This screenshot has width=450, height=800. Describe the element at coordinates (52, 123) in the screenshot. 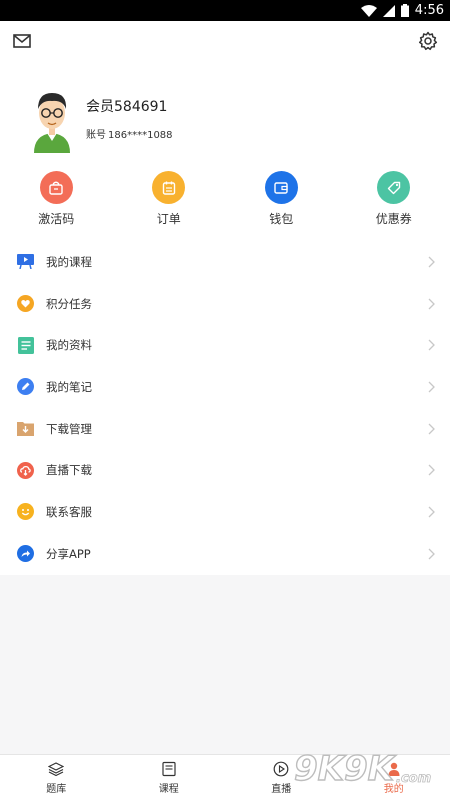

I see `avatar` at that location.